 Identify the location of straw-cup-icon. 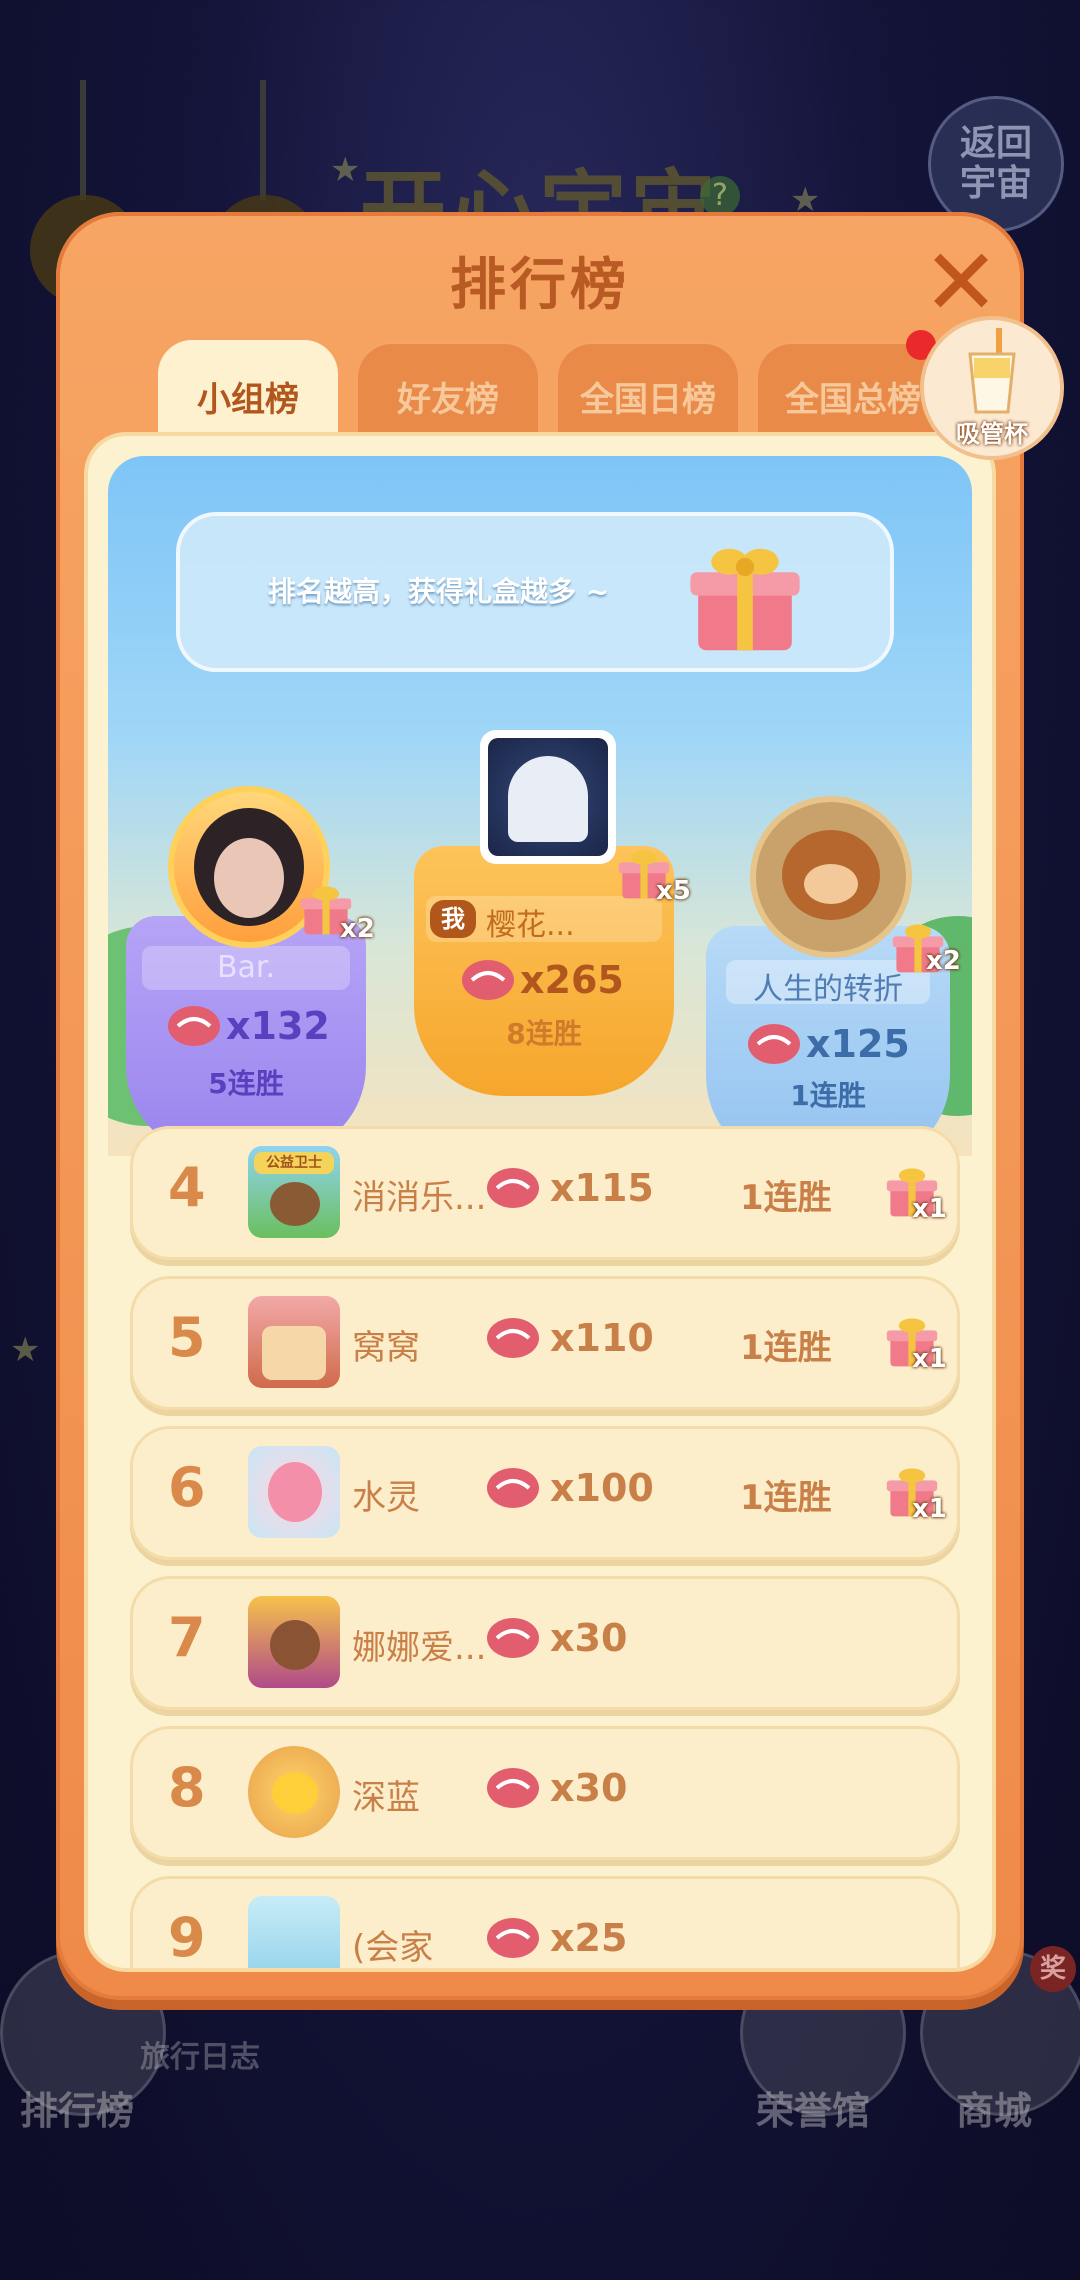
(992, 371).